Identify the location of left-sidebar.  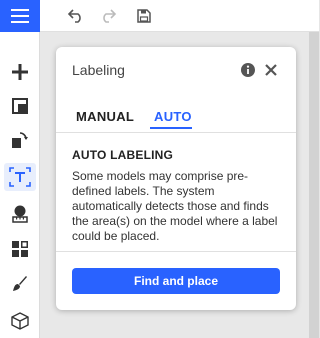
(20, 185).